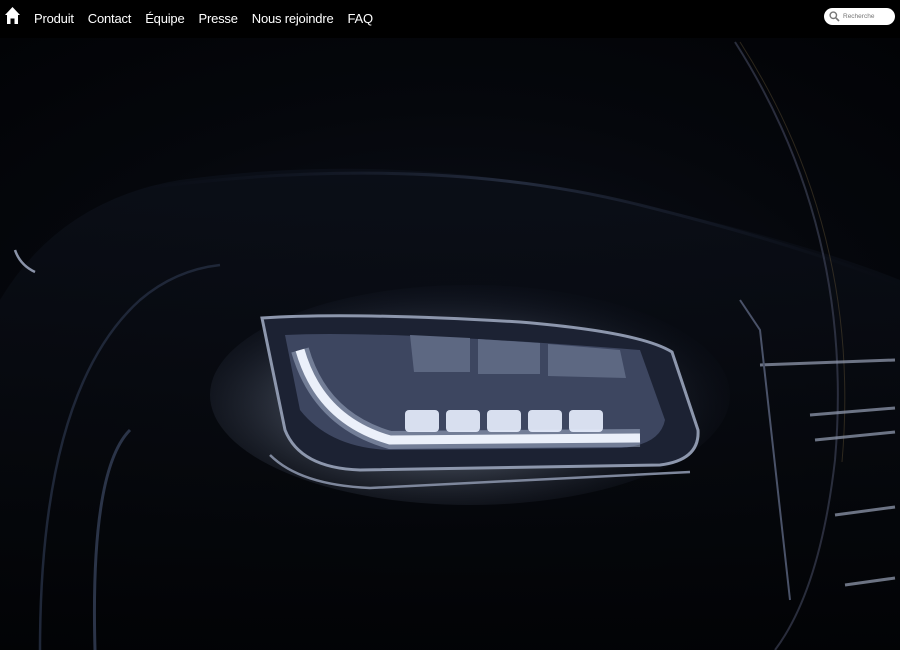 The width and height of the screenshot is (900, 650). Describe the element at coordinates (361, 18) in the screenshot. I see `nav-link-faq: FAQ` at that location.